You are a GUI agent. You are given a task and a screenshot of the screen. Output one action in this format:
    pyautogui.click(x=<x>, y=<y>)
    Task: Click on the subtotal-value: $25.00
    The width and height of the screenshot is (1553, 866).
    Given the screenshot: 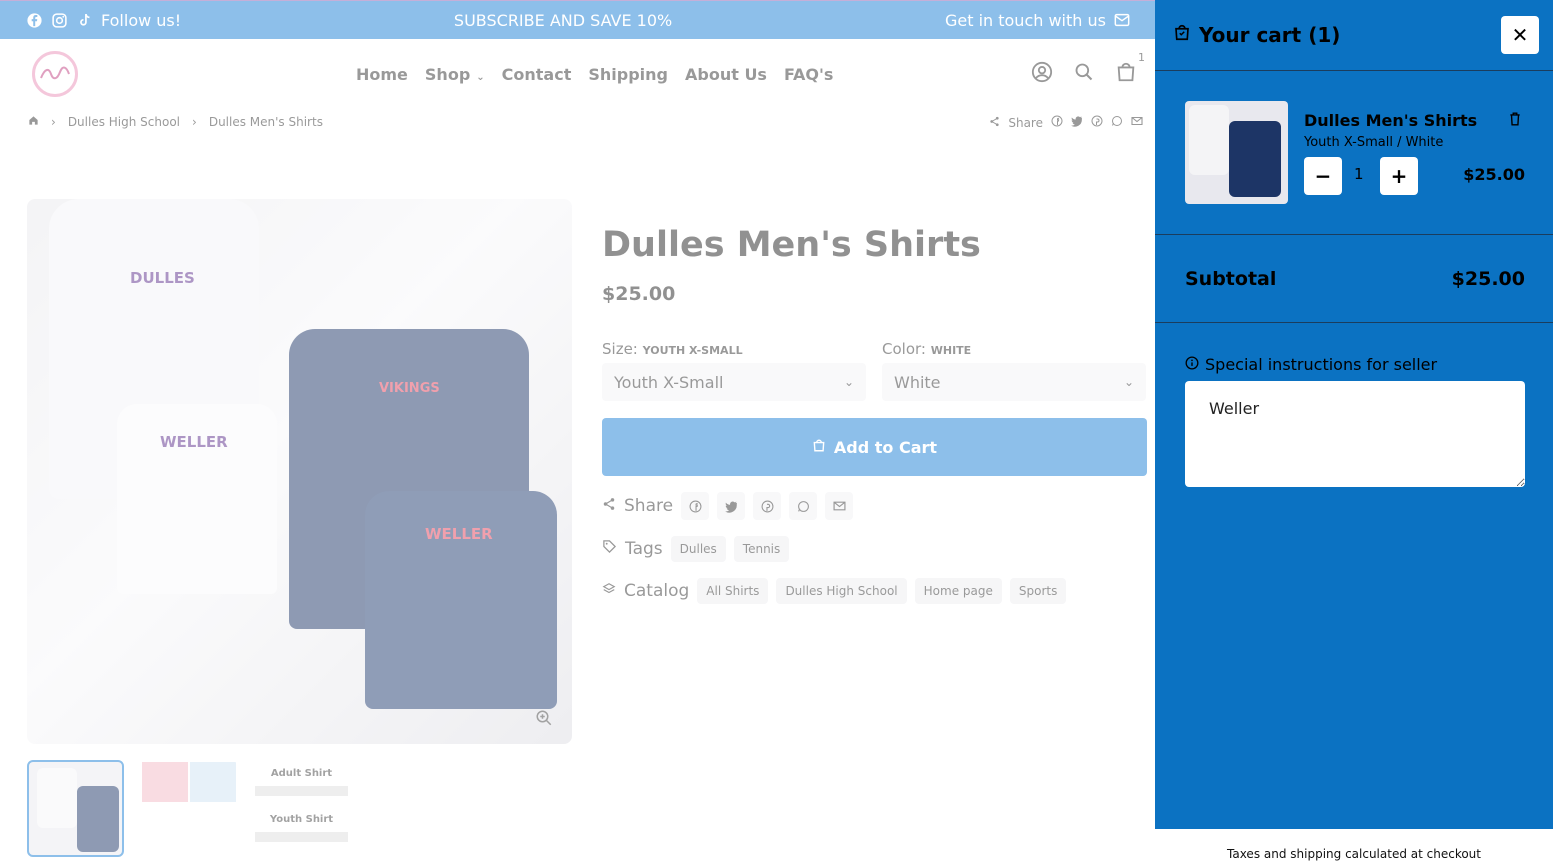 What is the action you would take?
    pyautogui.click(x=1488, y=278)
    